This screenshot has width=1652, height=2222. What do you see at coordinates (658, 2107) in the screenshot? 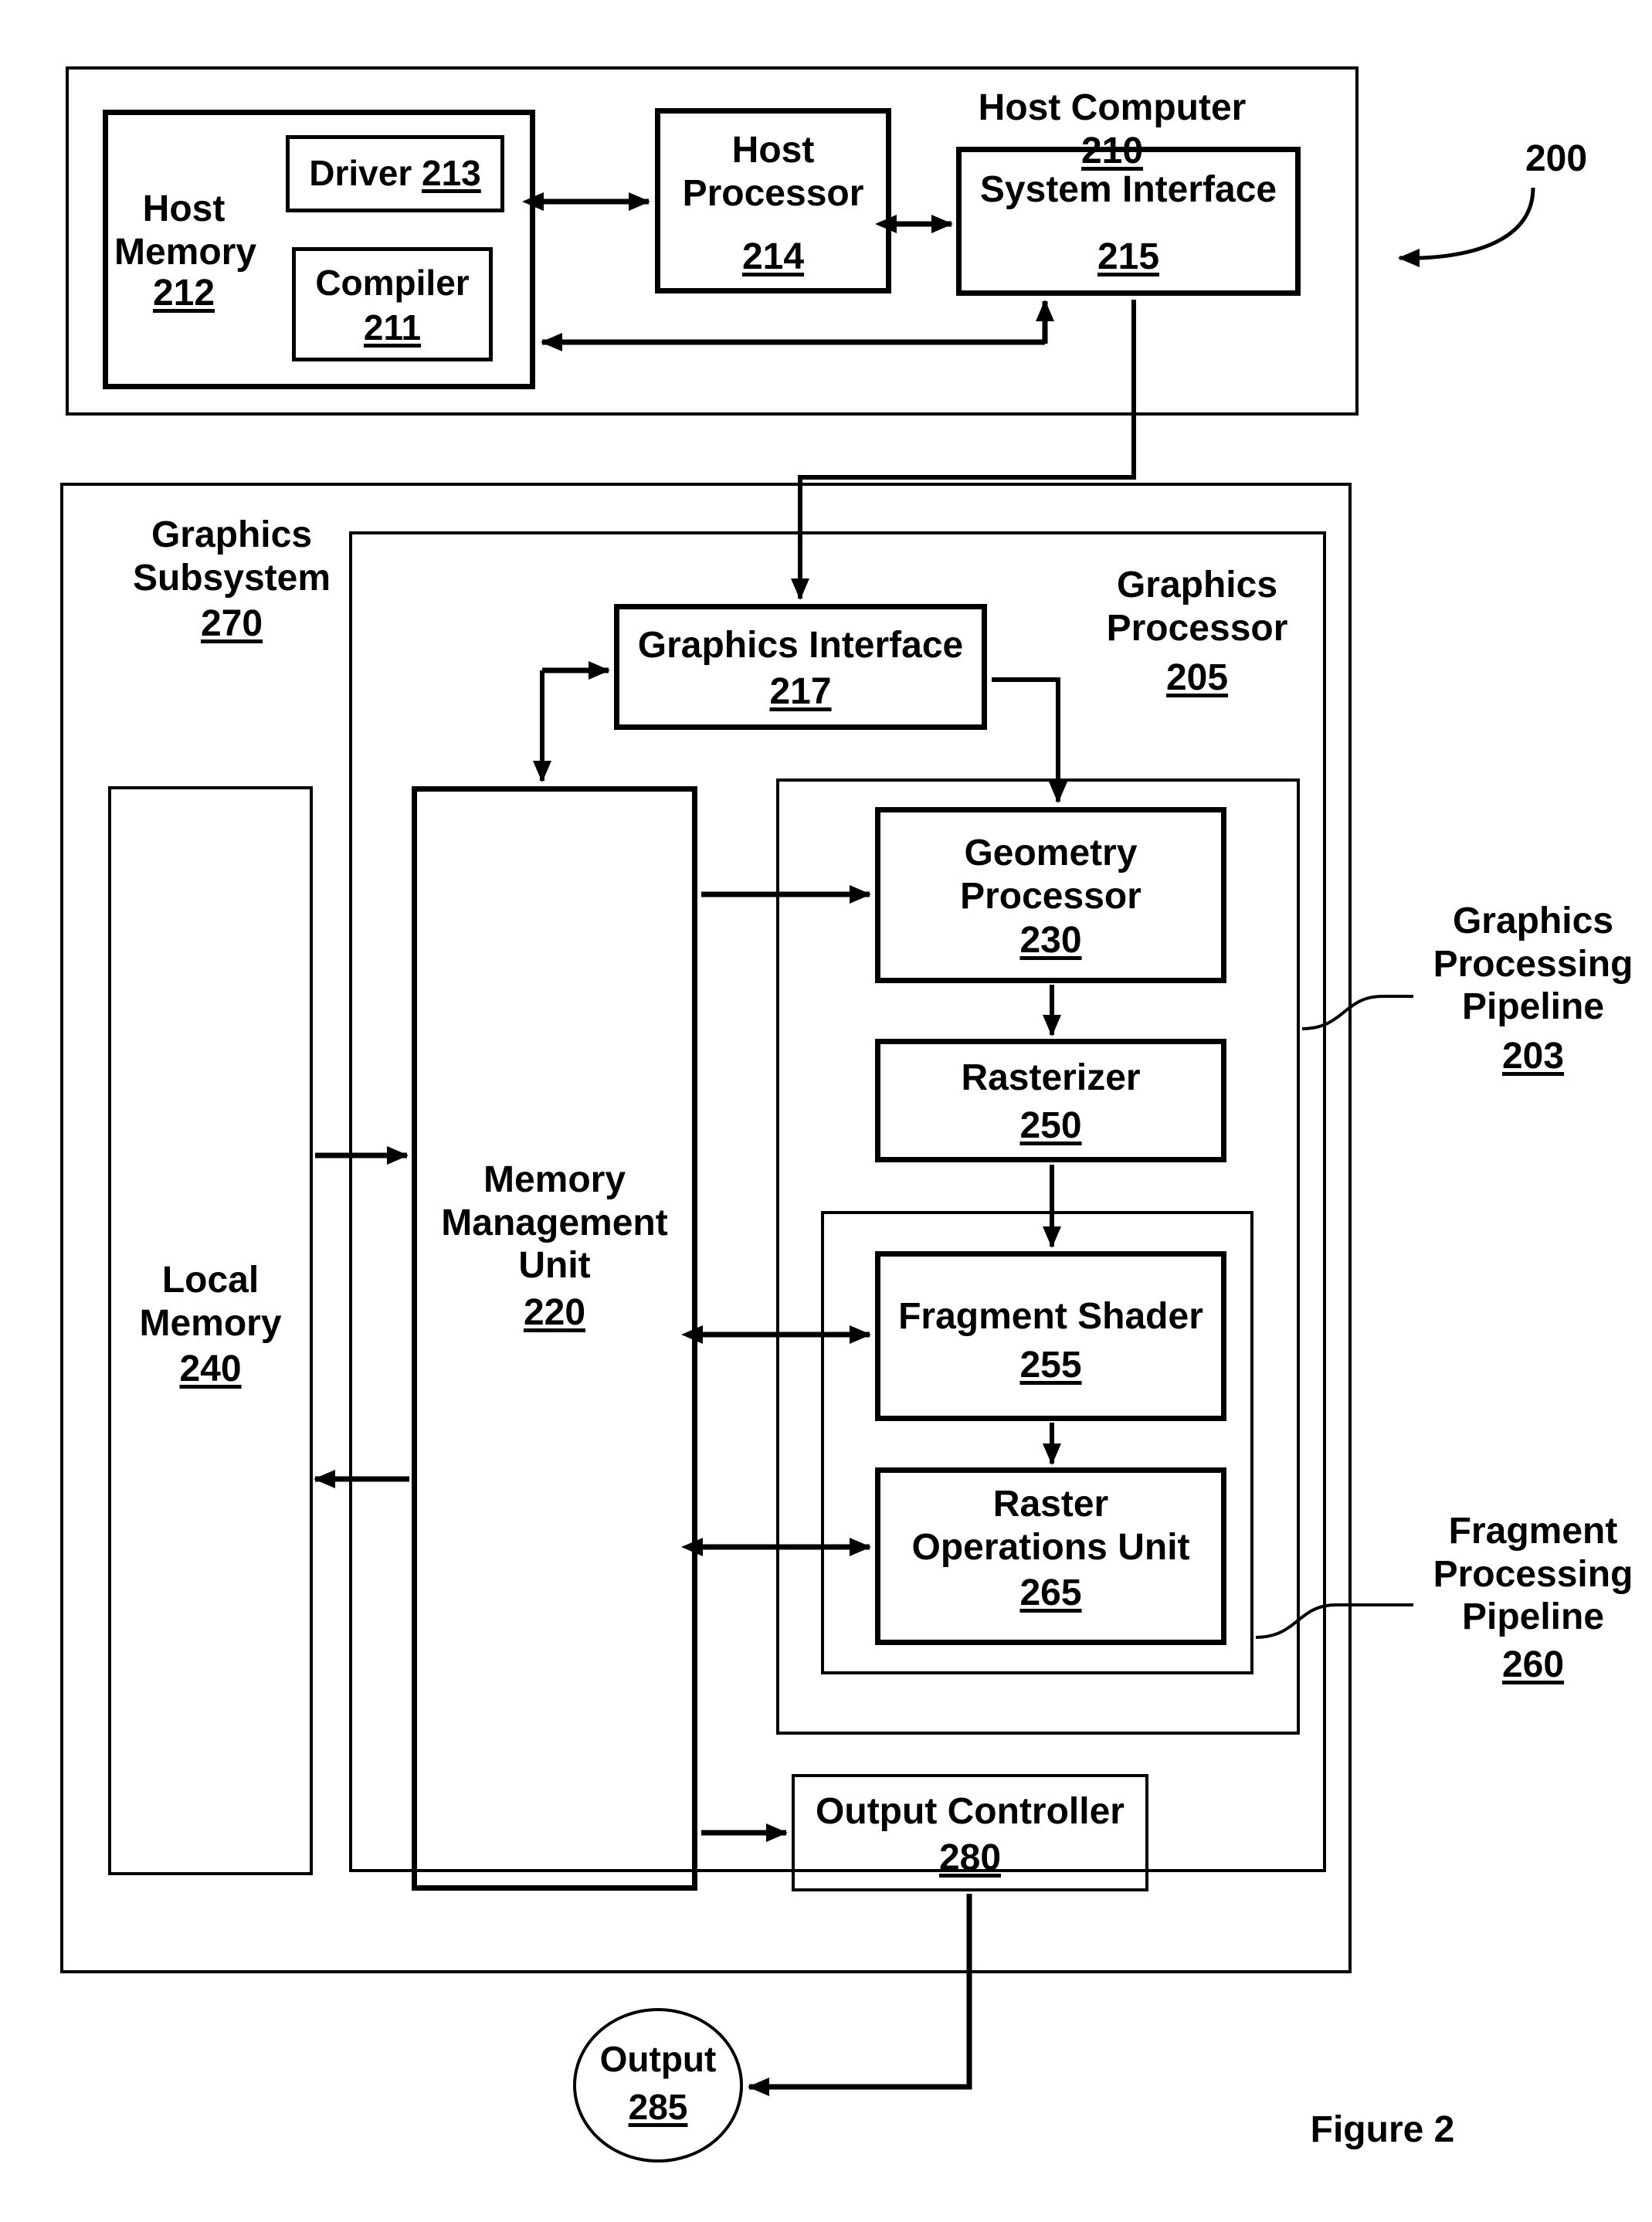
I see `output-ref: 285` at bounding box center [658, 2107].